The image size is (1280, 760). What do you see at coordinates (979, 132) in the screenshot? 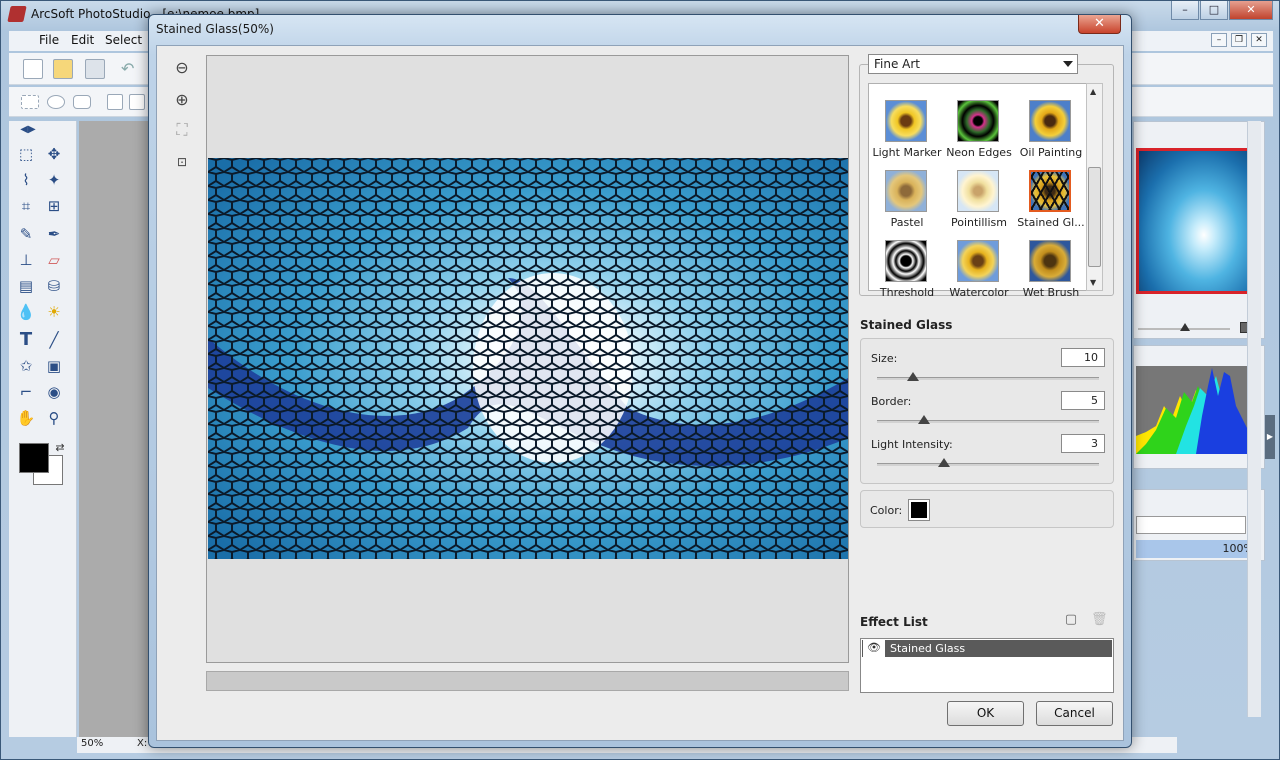
I see `effect-neon-edges: Neon Edges` at bounding box center [979, 132].